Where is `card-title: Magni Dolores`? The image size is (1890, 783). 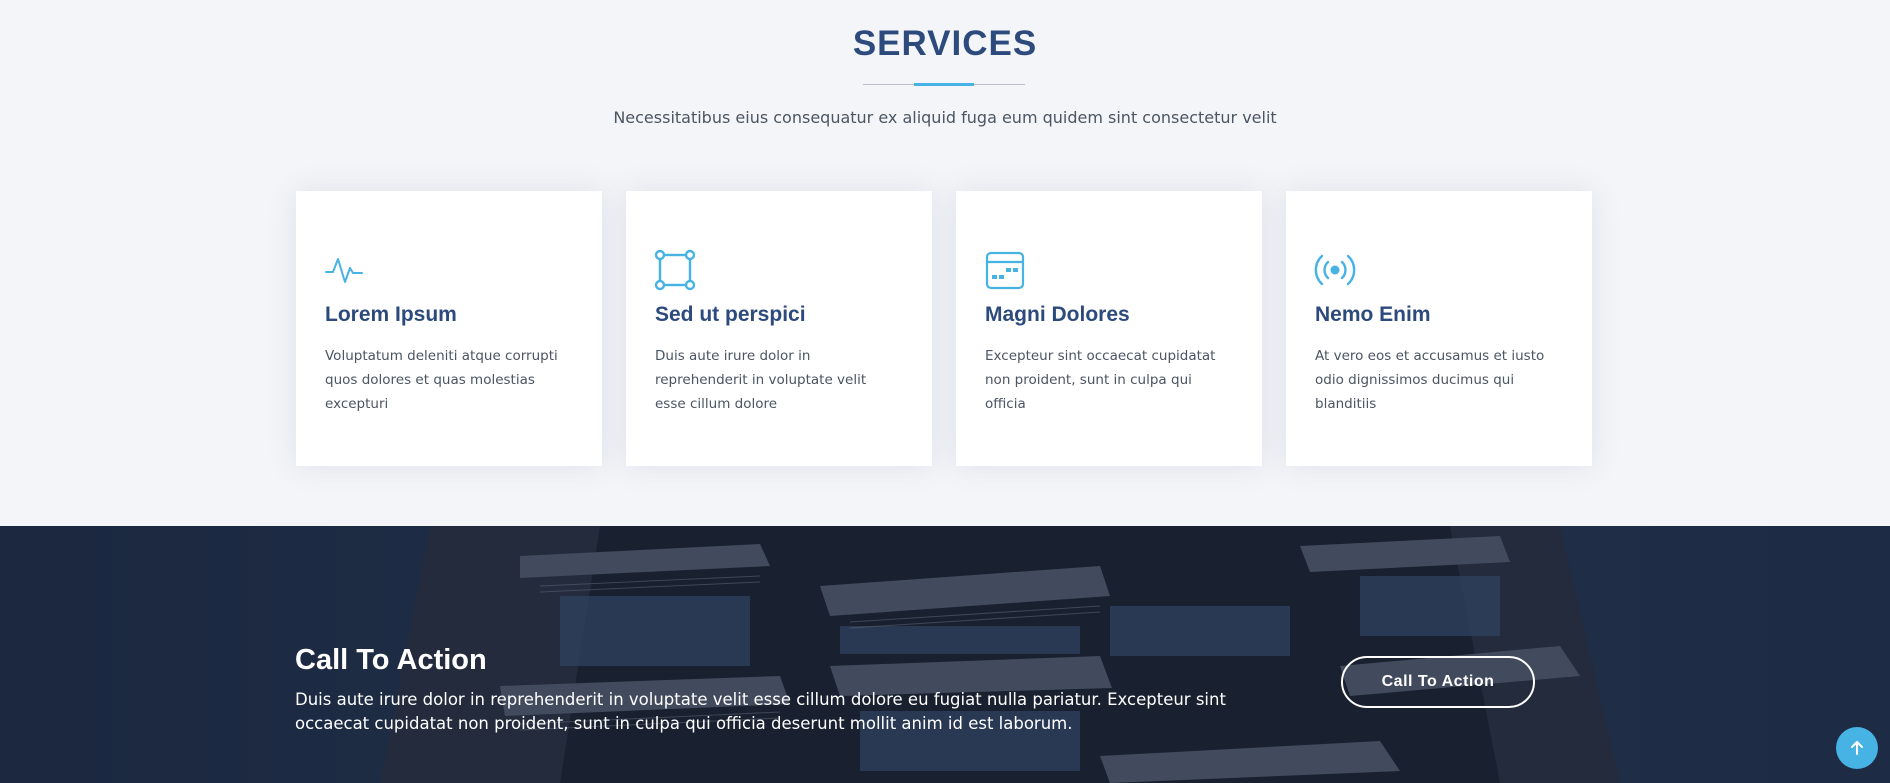
card-title: Magni Dolores is located at coordinates (1115, 315).